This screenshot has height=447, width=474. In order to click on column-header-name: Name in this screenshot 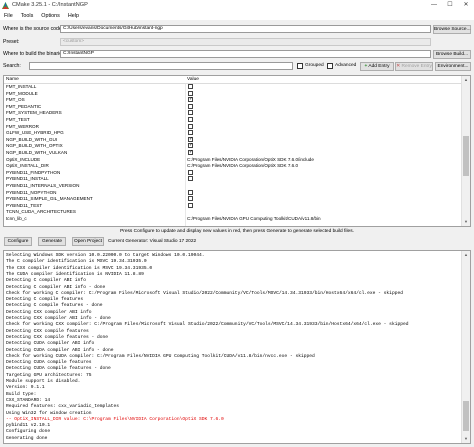, I will do `click(12, 79)`.